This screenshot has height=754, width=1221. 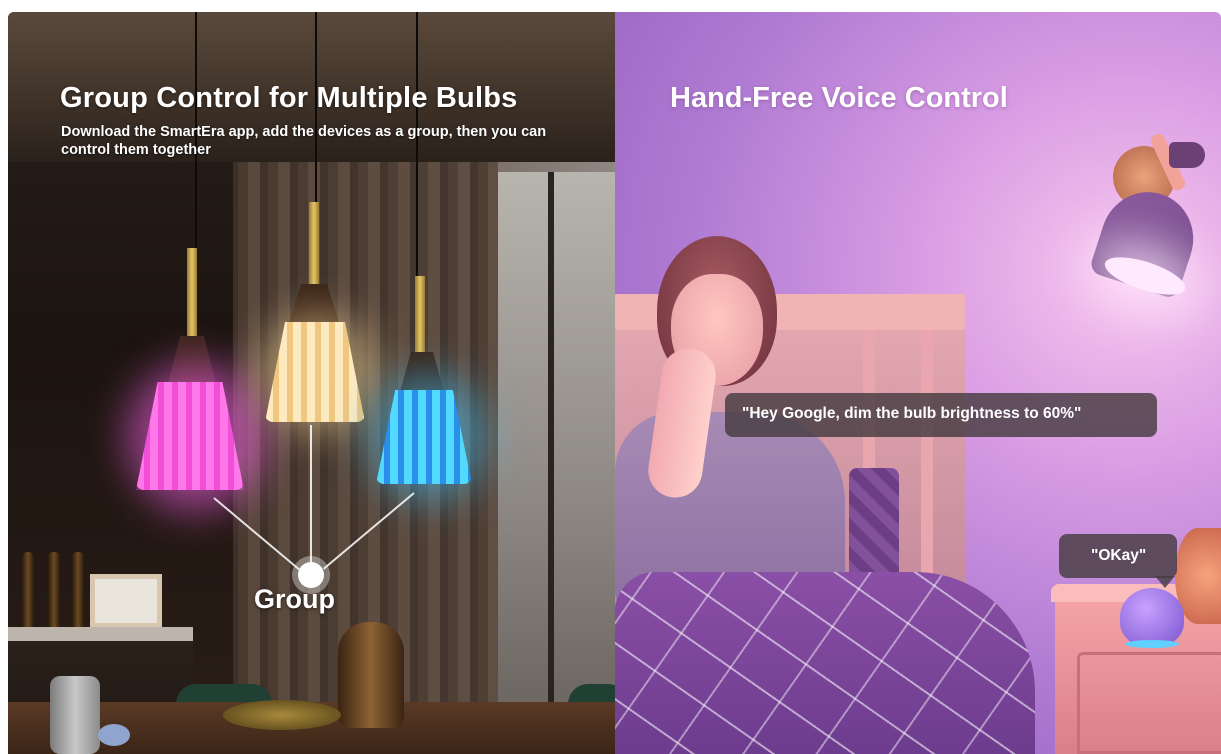 I want to click on picture-frame, so click(x=126, y=601).